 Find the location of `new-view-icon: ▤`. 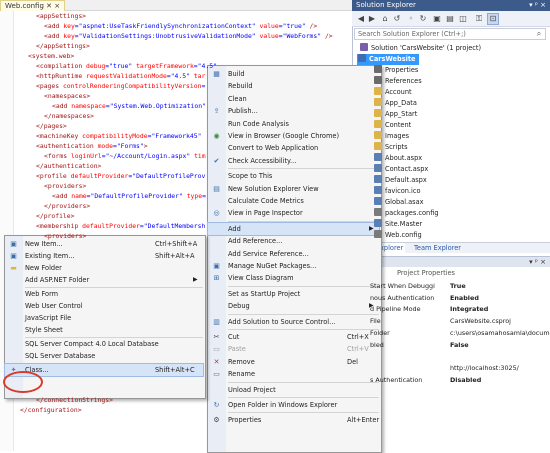

new-view-icon: ▤ is located at coordinates (216, 188).